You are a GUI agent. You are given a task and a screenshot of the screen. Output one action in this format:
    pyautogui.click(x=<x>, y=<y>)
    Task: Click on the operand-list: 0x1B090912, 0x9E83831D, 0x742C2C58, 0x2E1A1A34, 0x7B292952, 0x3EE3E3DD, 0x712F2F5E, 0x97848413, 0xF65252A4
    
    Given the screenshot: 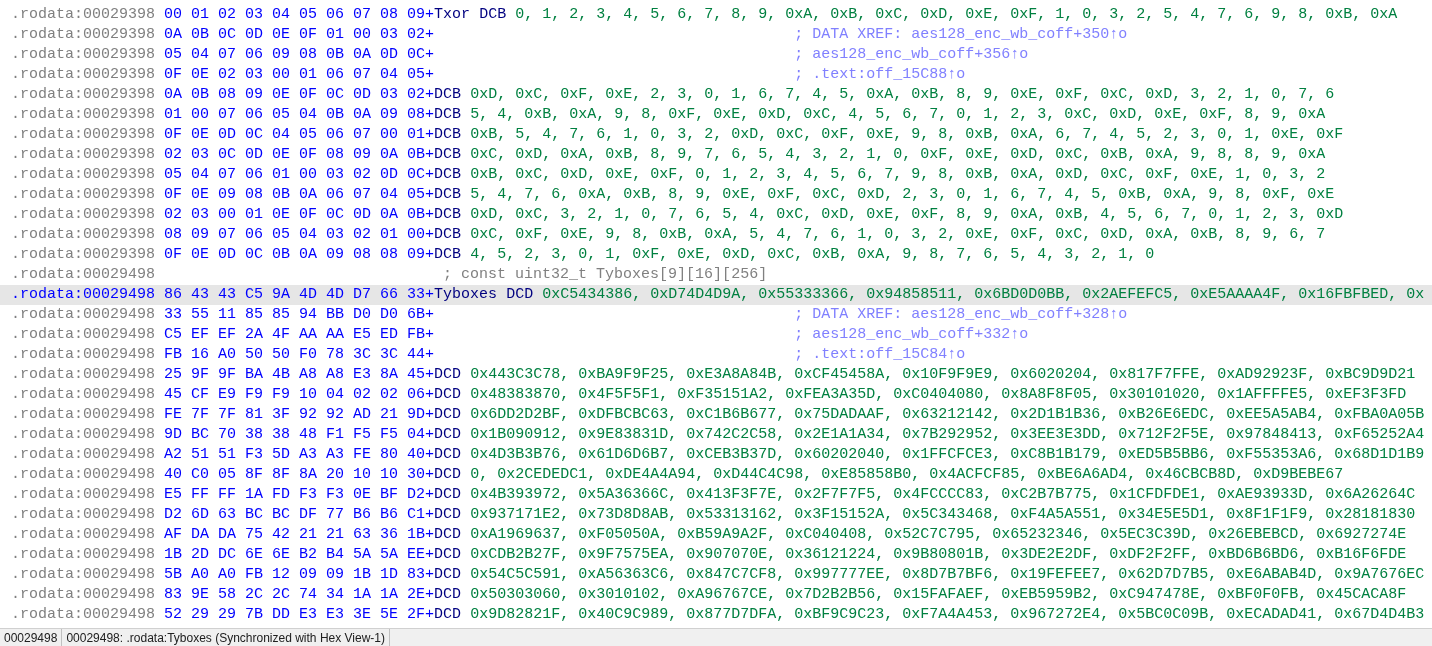 What is the action you would take?
    pyautogui.click(x=947, y=434)
    